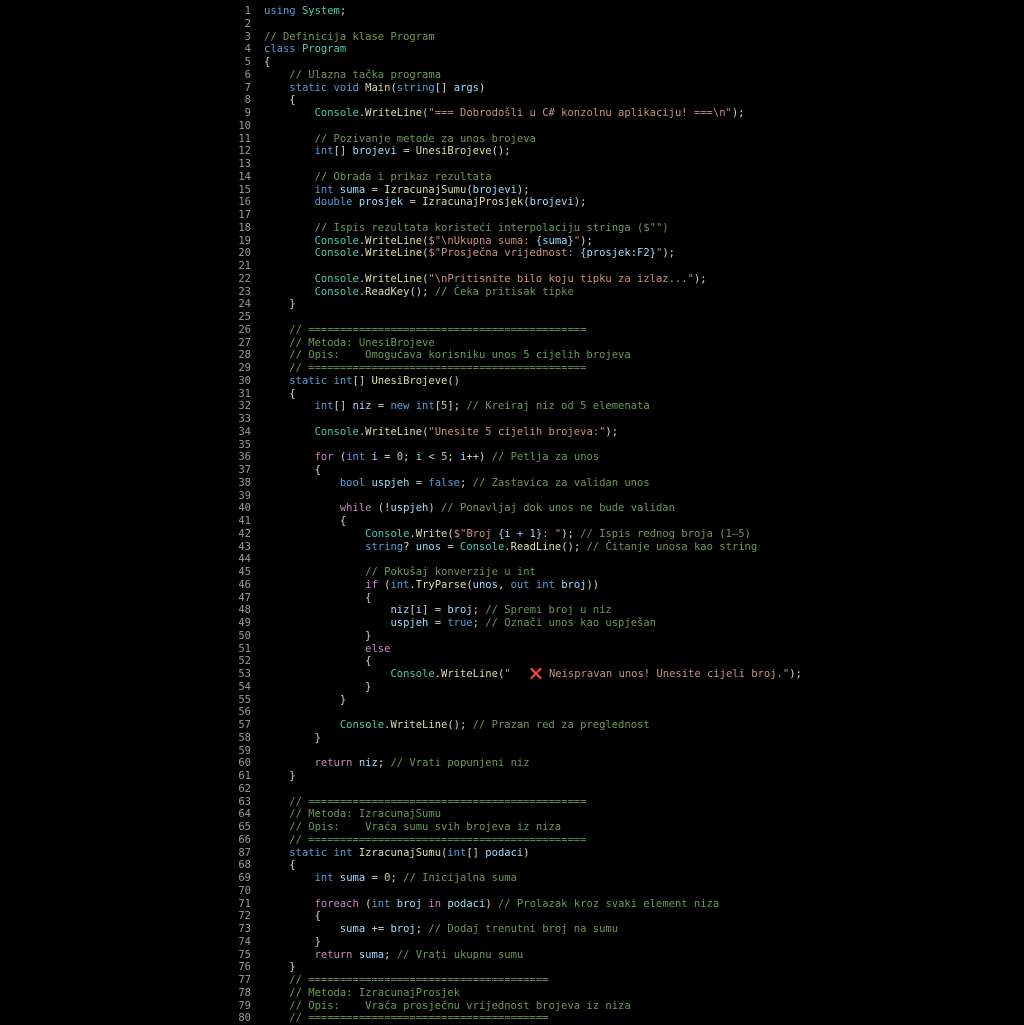  Describe the element at coordinates (512, 776) in the screenshot. I see `code-line: 61 }` at that location.